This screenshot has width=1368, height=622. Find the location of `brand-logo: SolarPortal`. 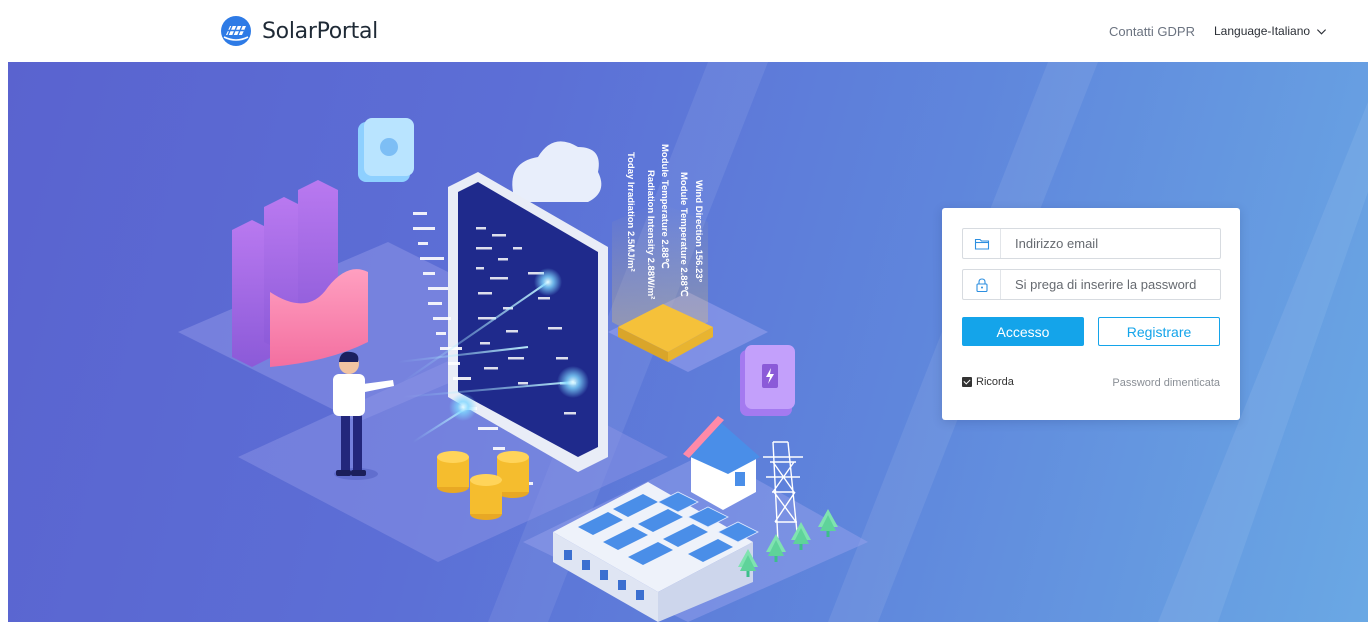

brand-logo: SolarPortal is located at coordinates (299, 31).